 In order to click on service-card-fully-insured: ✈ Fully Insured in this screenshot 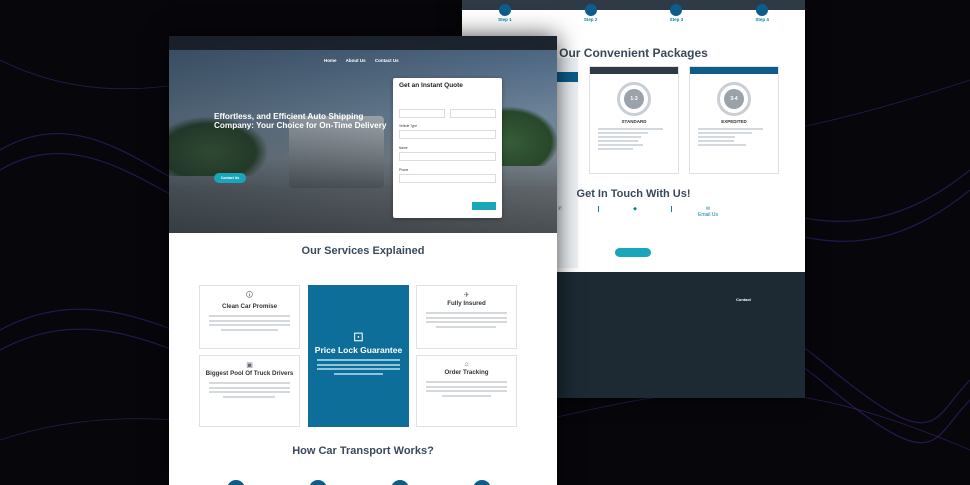, I will do `click(466, 317)`.